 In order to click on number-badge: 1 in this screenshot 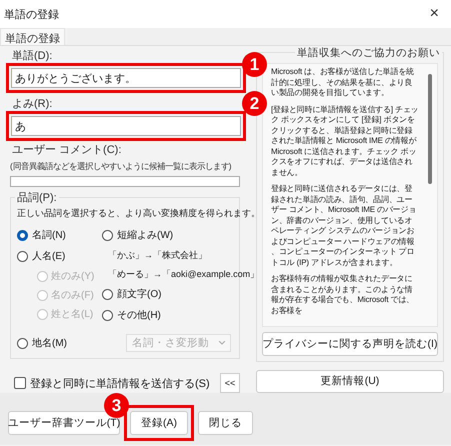, I will do `click(254, 64)`.